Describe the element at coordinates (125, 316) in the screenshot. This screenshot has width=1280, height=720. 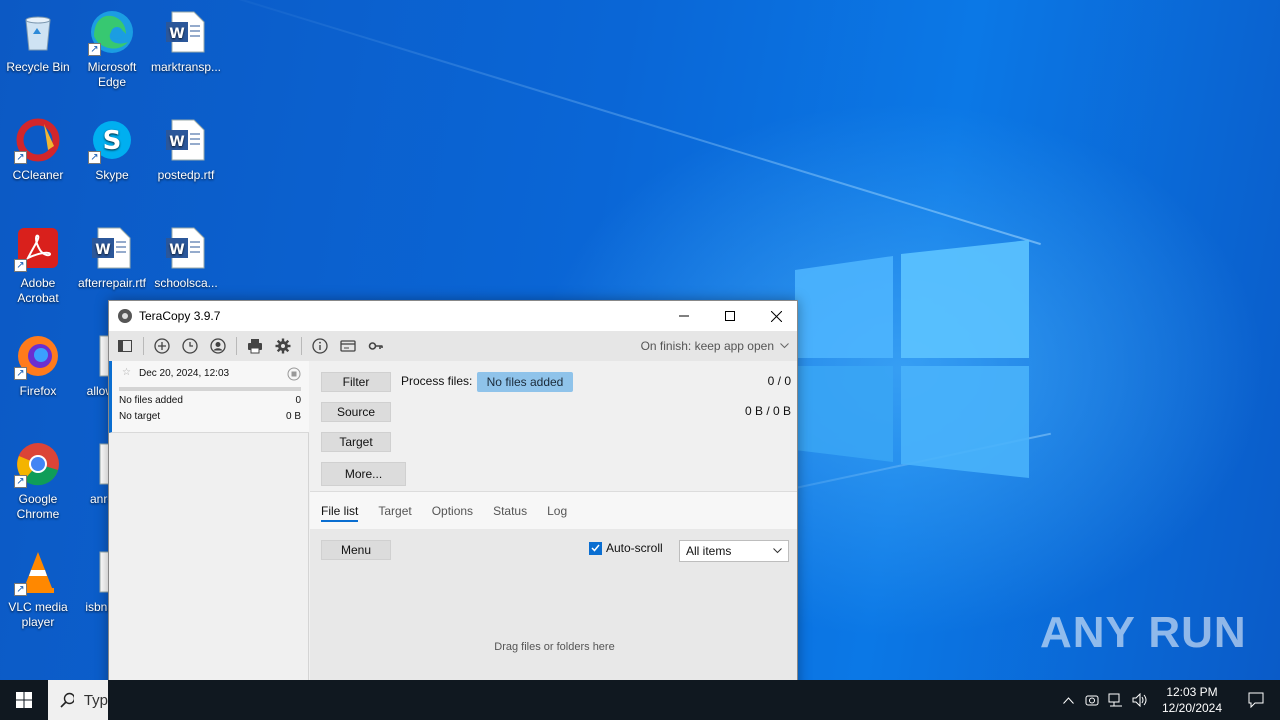
I see `teracopy-app-icon` at that location.